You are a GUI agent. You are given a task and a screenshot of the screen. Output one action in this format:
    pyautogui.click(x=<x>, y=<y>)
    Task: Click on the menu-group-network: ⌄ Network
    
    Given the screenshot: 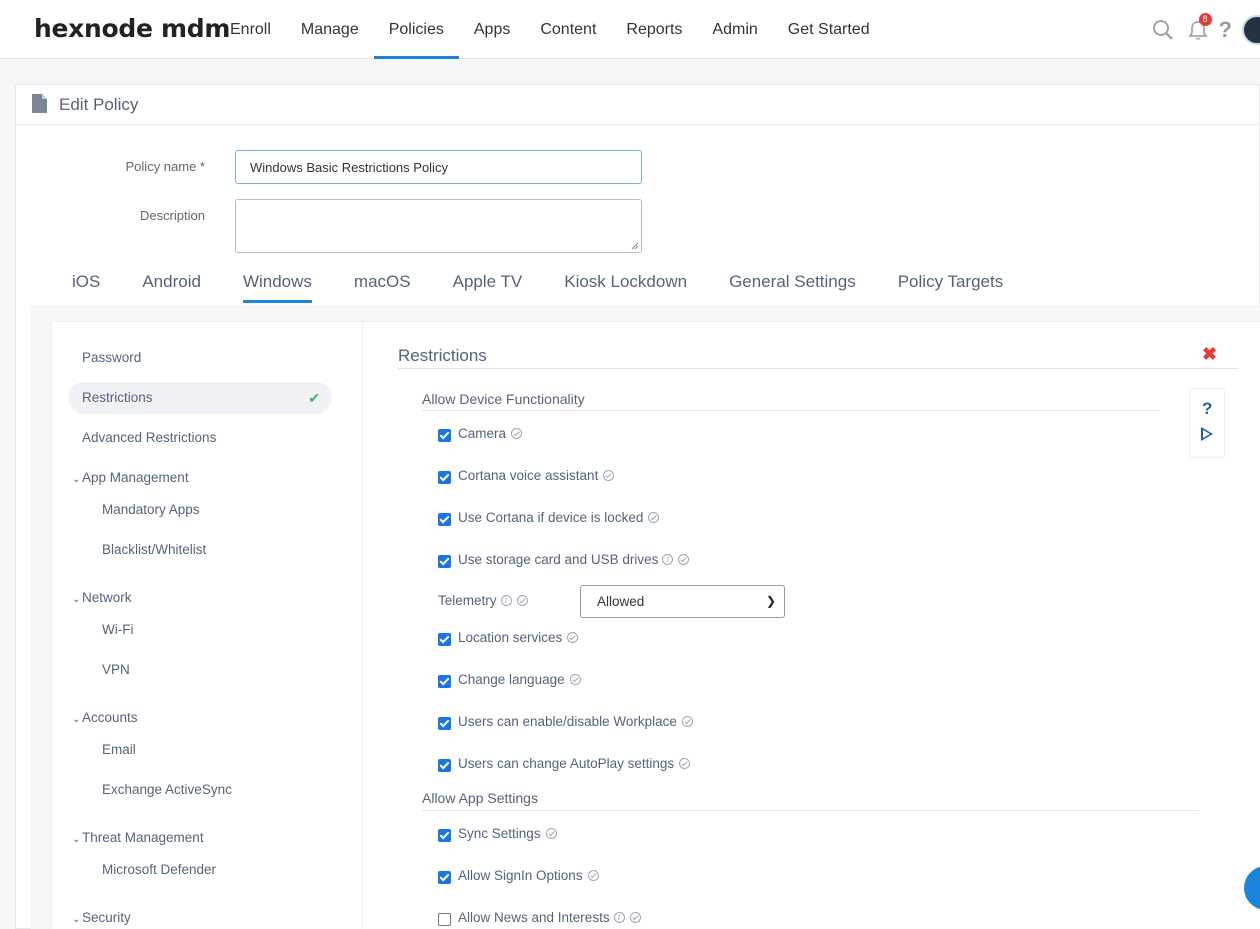 What is the action you would take?
    pyautogui.click(x=102, y=597)
    